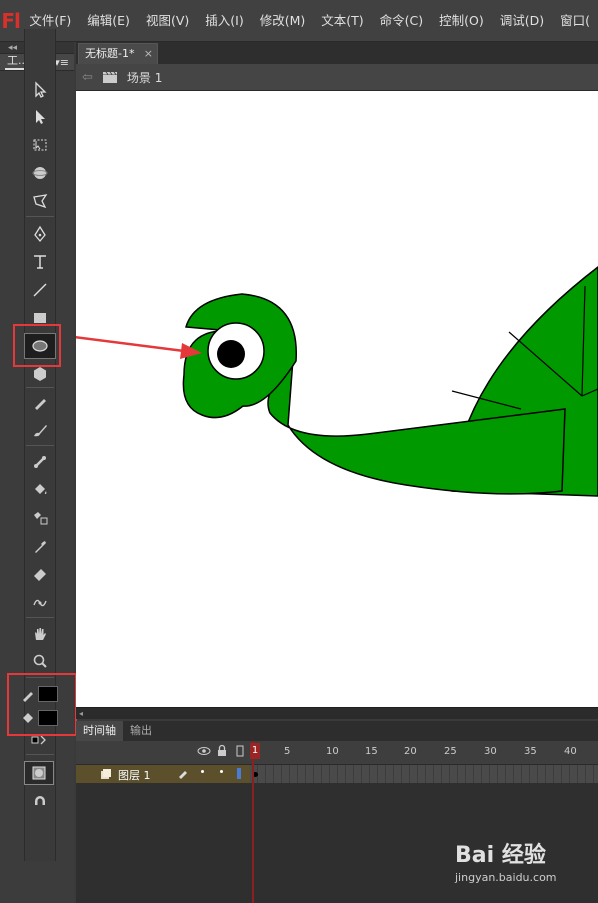  Describe the element at coordinates (40, 490) in the screenshot. I see `paint-bucket-tool-icon` at that location.